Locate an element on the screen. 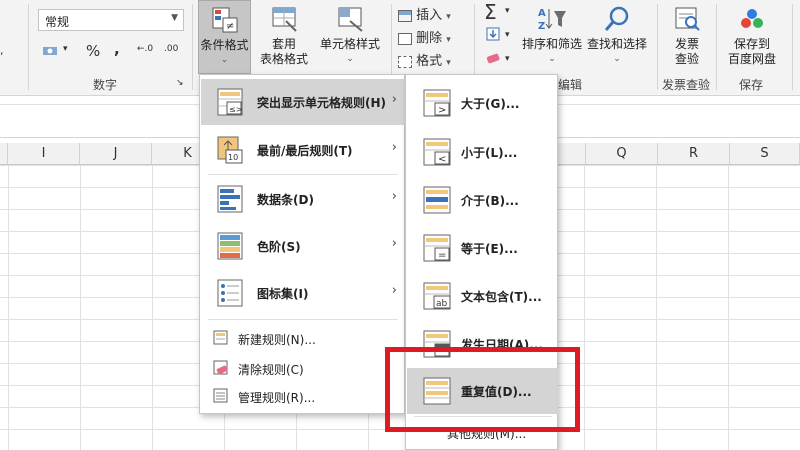 Image resolution: width=800 pixels, height=450 pixels. find-select-label: 查找和选择 is located at coordinates (616, 44).